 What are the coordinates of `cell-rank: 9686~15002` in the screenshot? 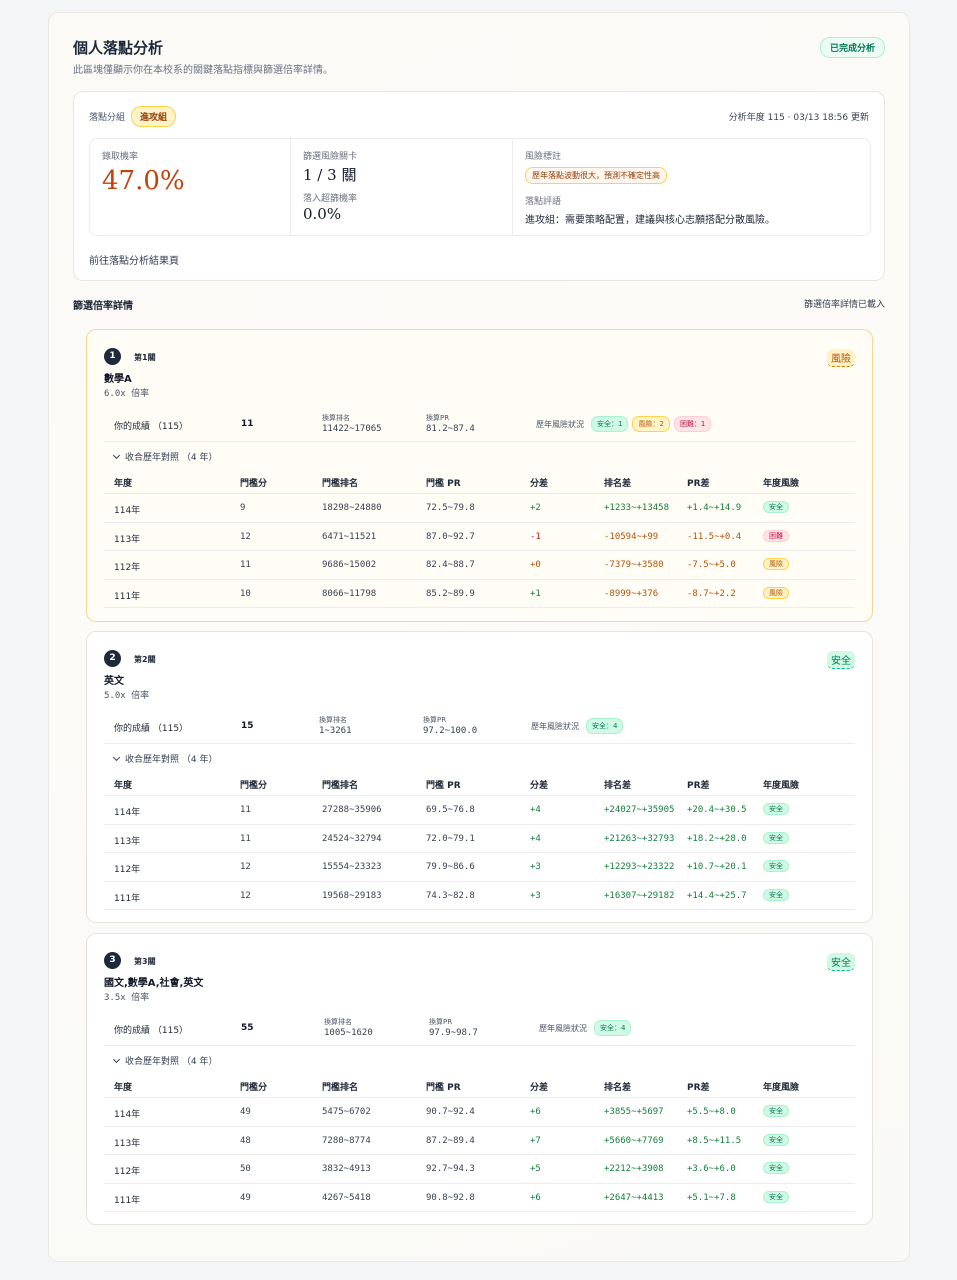 It's located at (349, 565).